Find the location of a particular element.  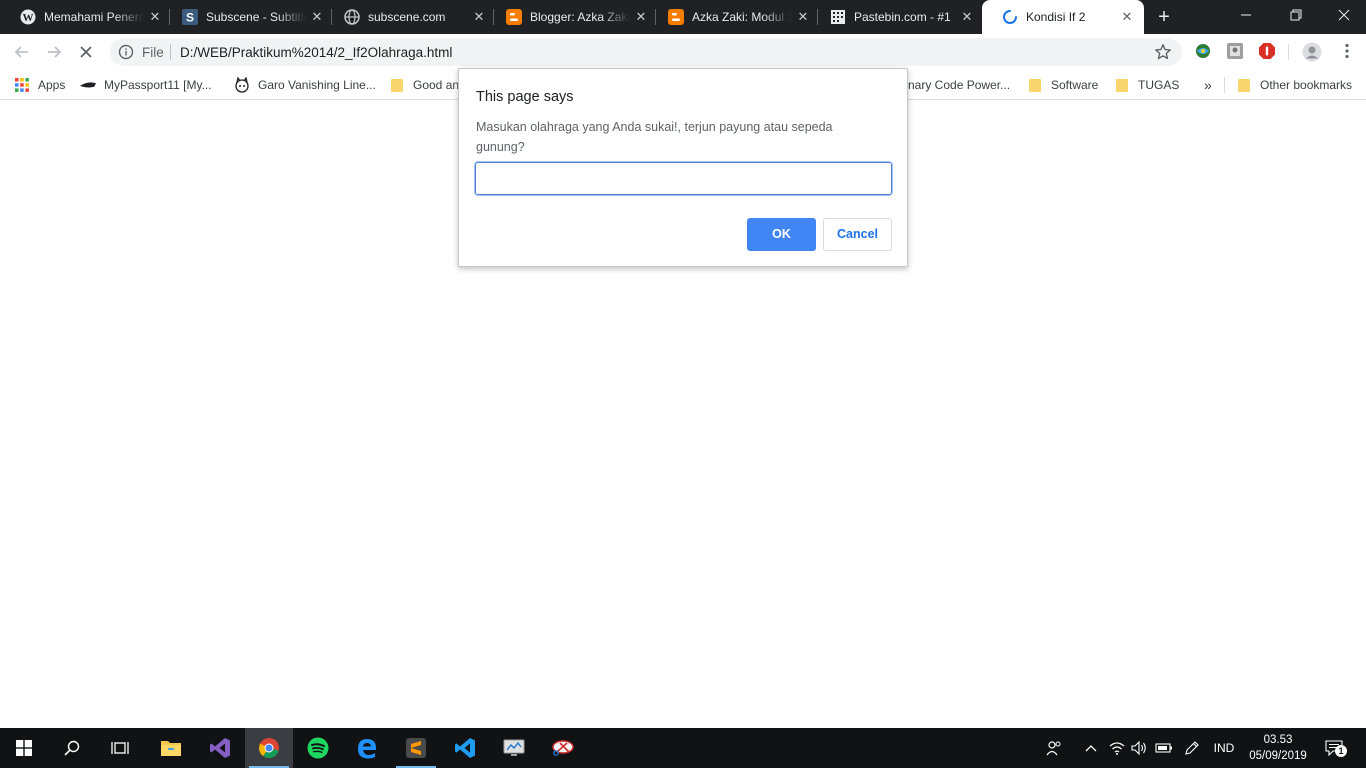

tab-memahami: W Memahami Penerapan ✕ is located at coordinates (85, 17).